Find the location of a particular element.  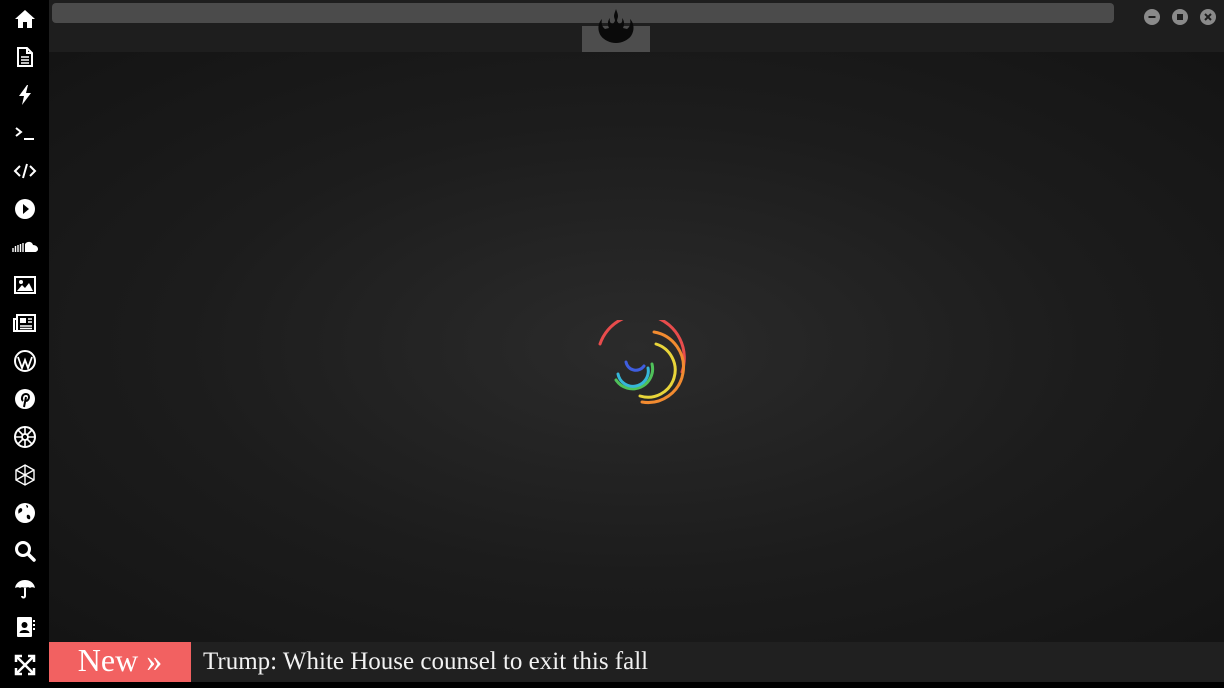

fullscreen-icon is located at coordinates (24, 665).